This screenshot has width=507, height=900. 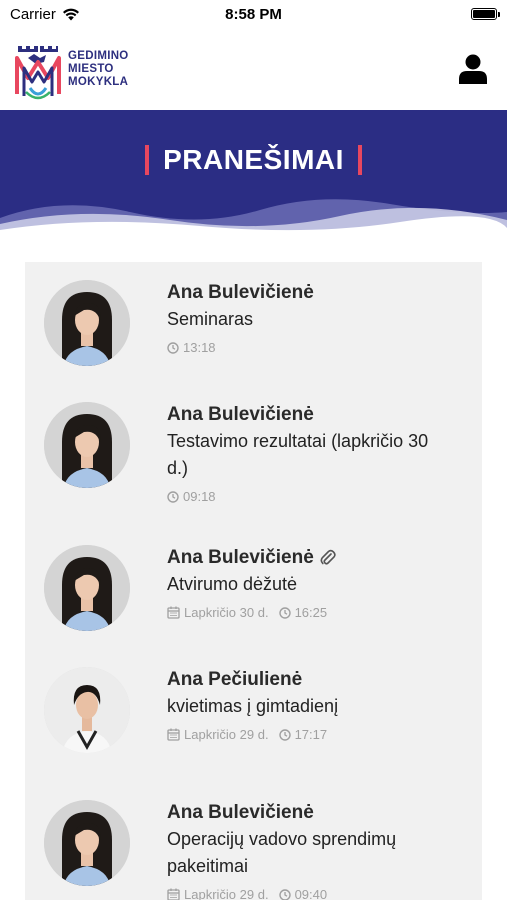 I want to click on message-subject-line: Seminaras, so click(x=210, y=319).